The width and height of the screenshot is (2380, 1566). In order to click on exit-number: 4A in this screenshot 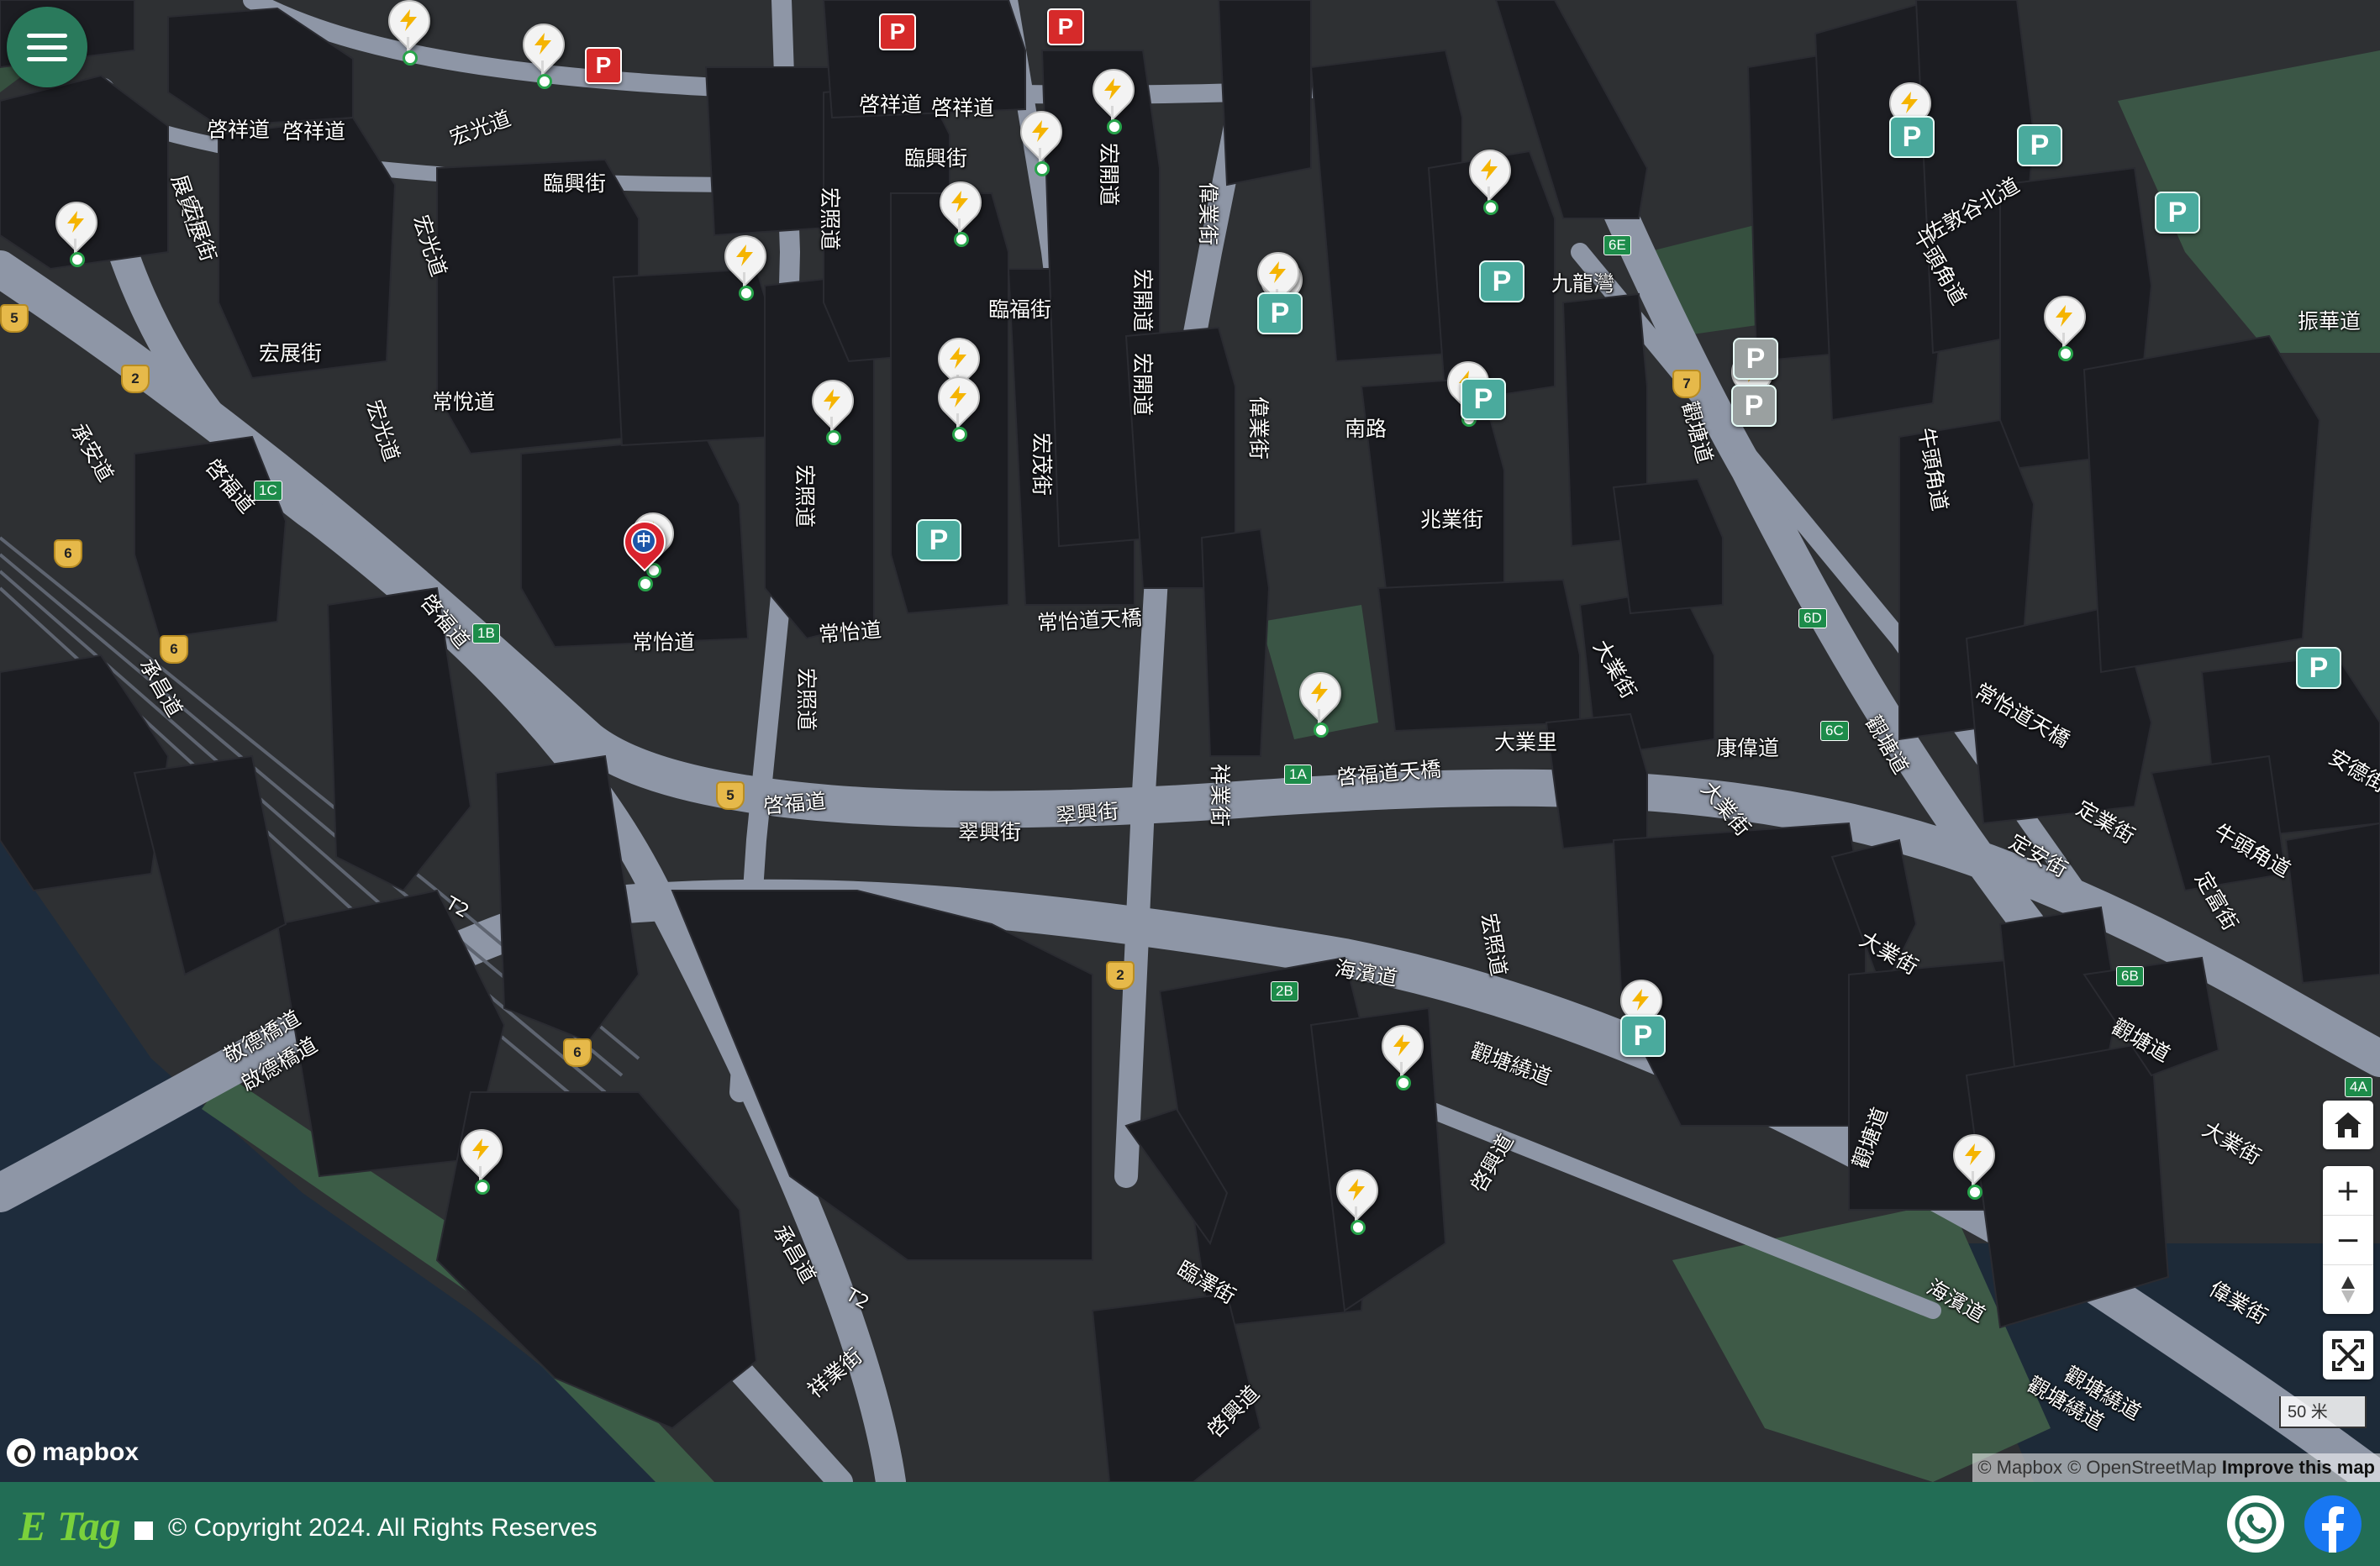, I will do `click(2359, 1087)`.